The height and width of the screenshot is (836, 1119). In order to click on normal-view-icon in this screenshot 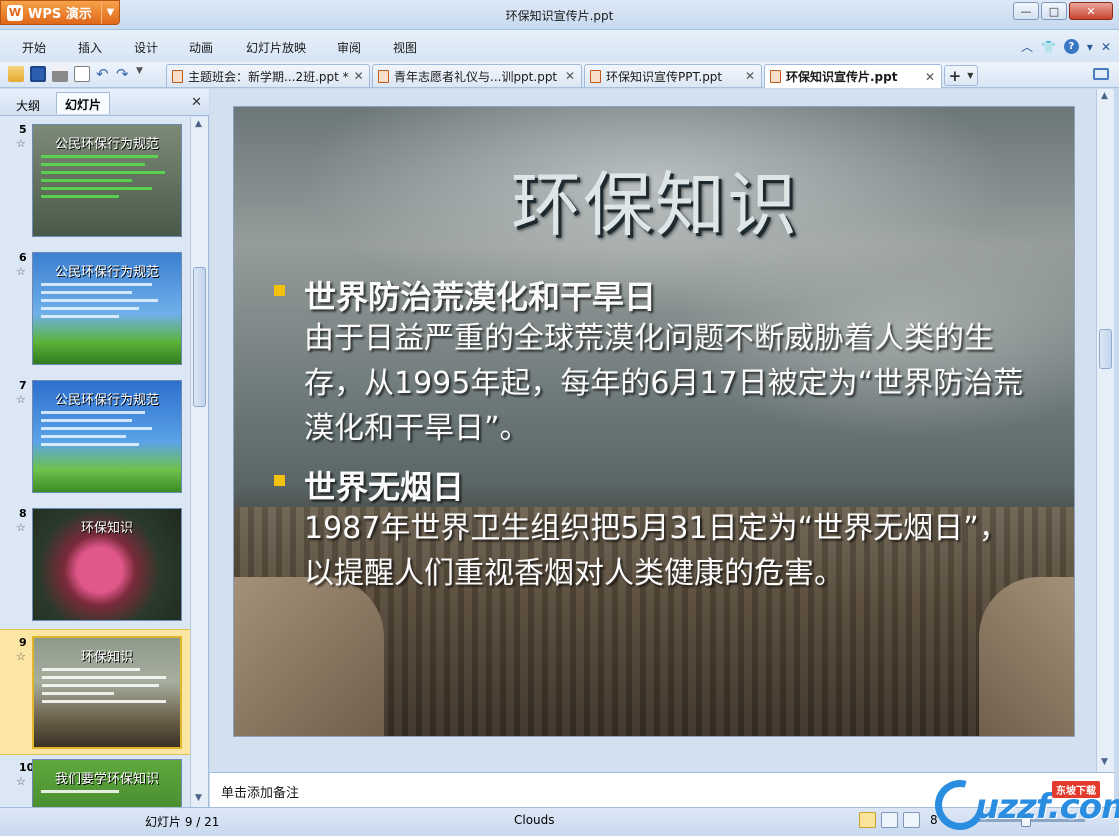, I will do `click(867, 820)`.